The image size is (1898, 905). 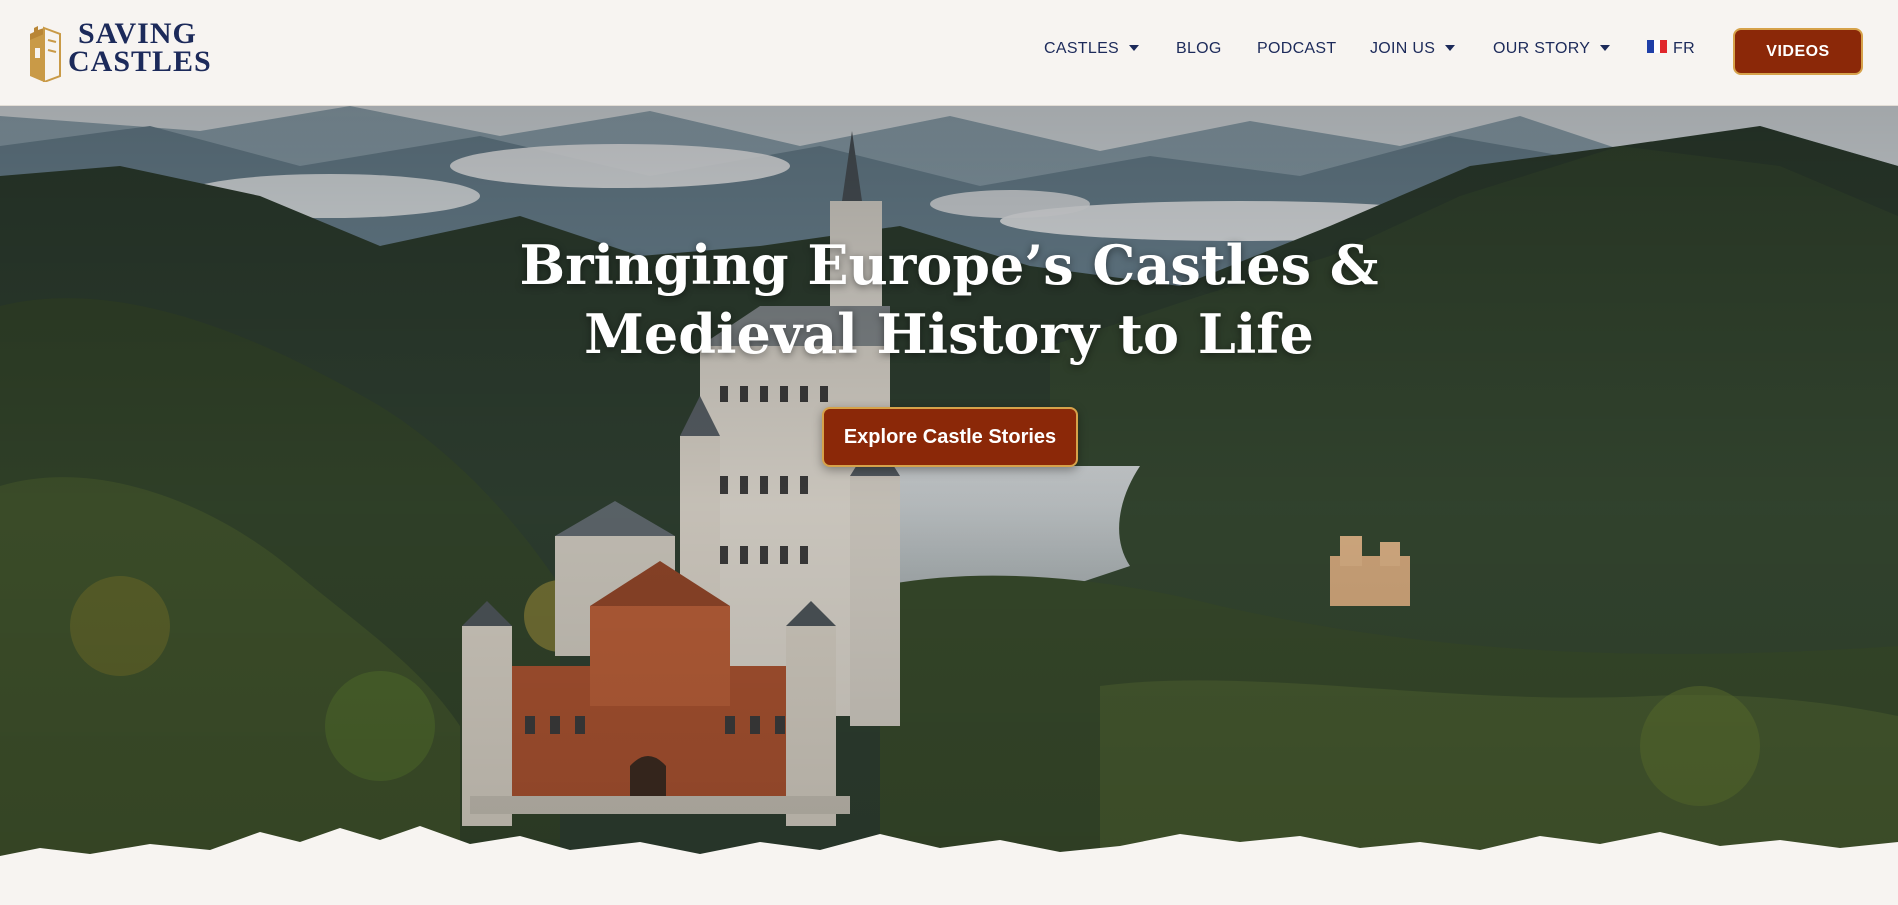 I want to click on saving-castles-logo: SAVING CASTLES, so click(x=119, y=51).